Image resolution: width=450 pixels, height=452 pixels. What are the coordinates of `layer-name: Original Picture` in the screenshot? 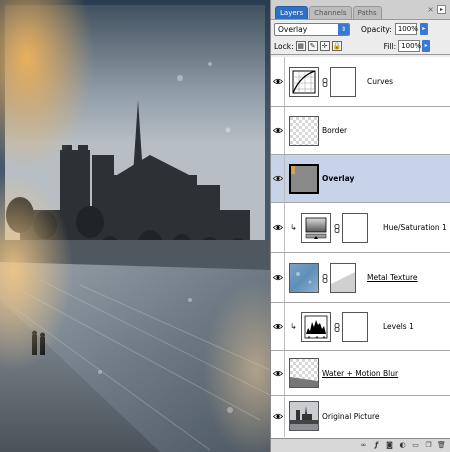 It's located at (351, 416).